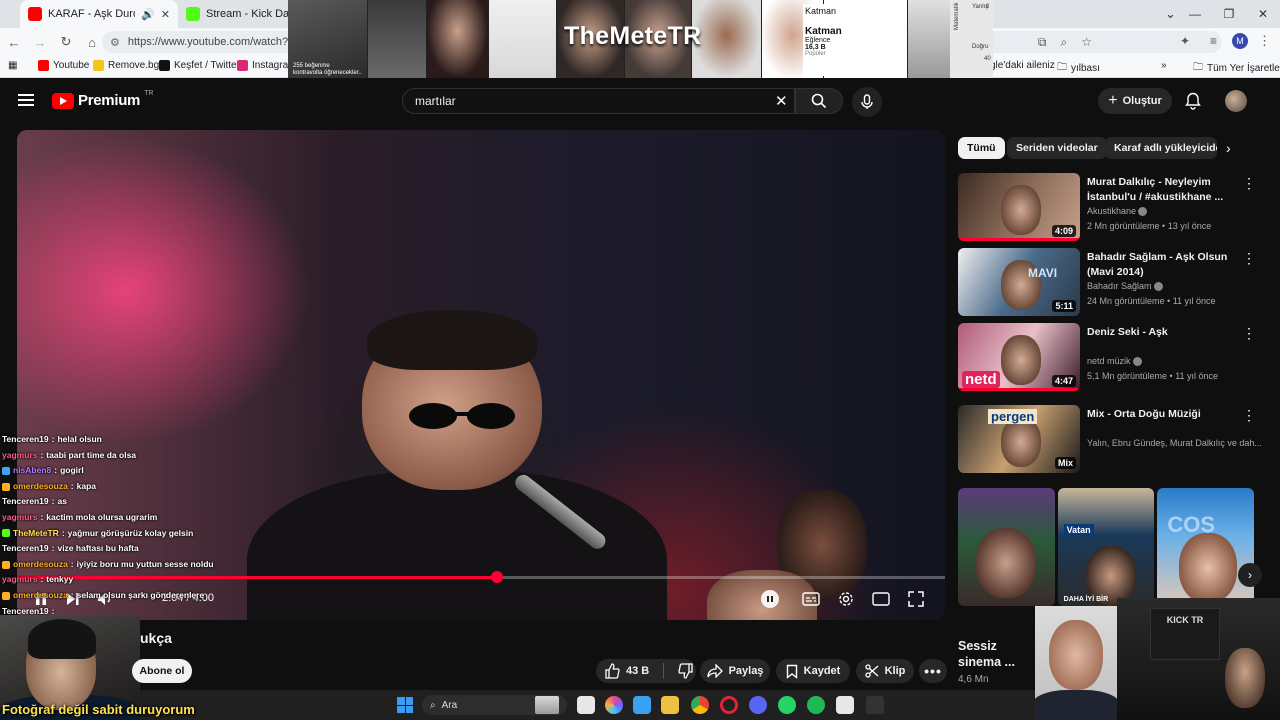 The height and width of the screenshot is (720, 1280). What do you see at coordinates (1213, 41) in the screenshot?
I see `reading-list-icon: ≡` at bounding box center [1213, 41].